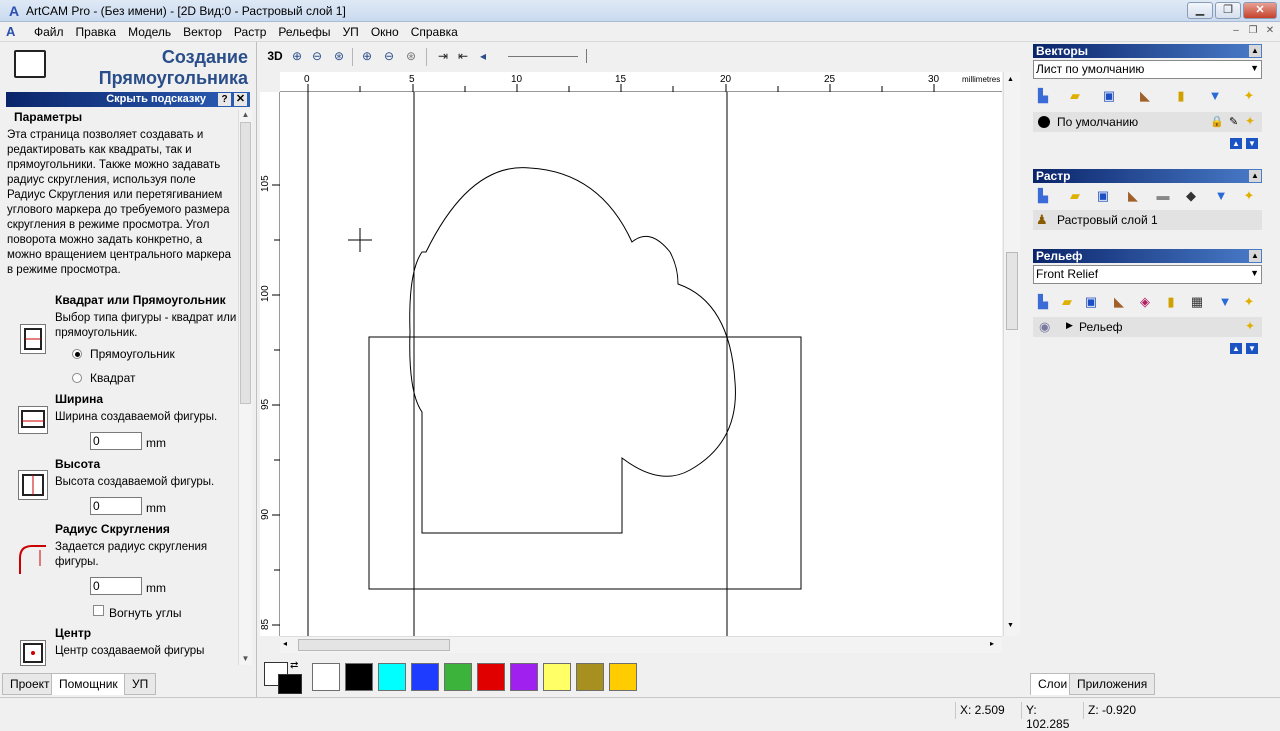 The height and width of the screenshot is (731, 1280). I want to click on menu-reliefs: Рельефы, so click(304, 32).